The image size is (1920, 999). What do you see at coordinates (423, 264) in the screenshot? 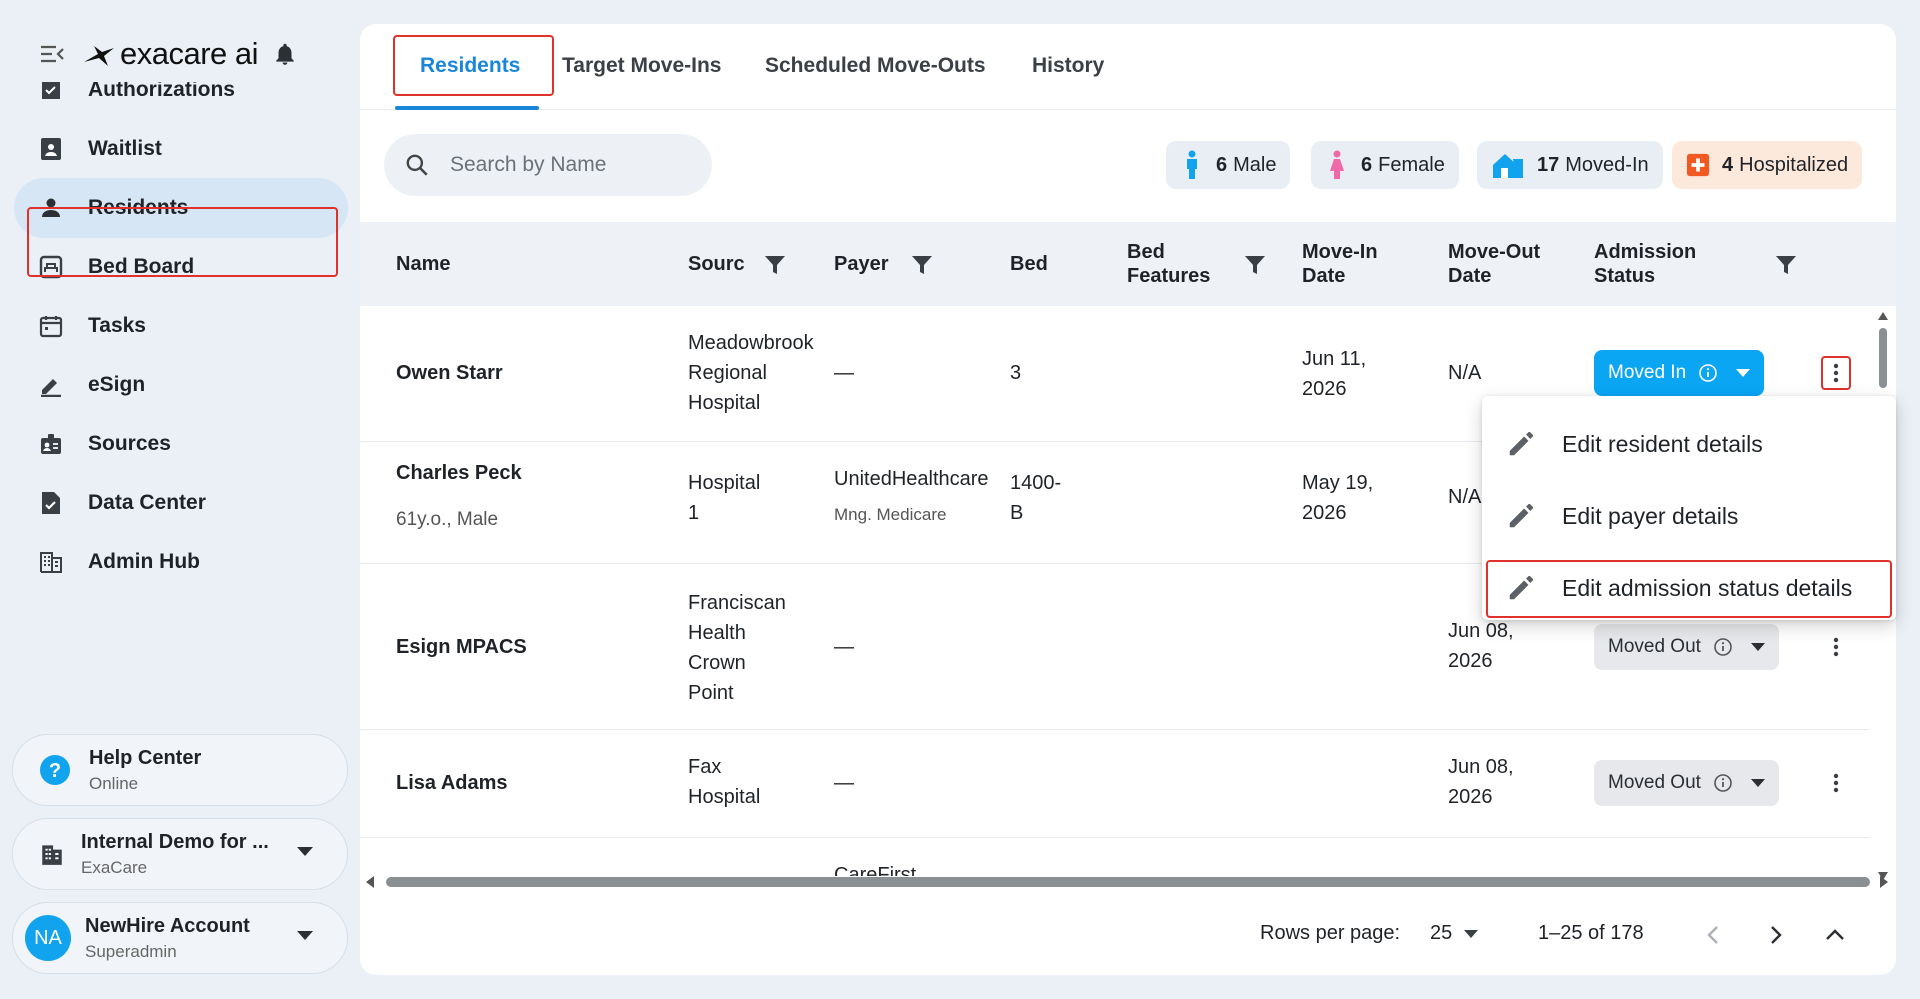
I see `col-name: Name` at bounding box center [423, 264].